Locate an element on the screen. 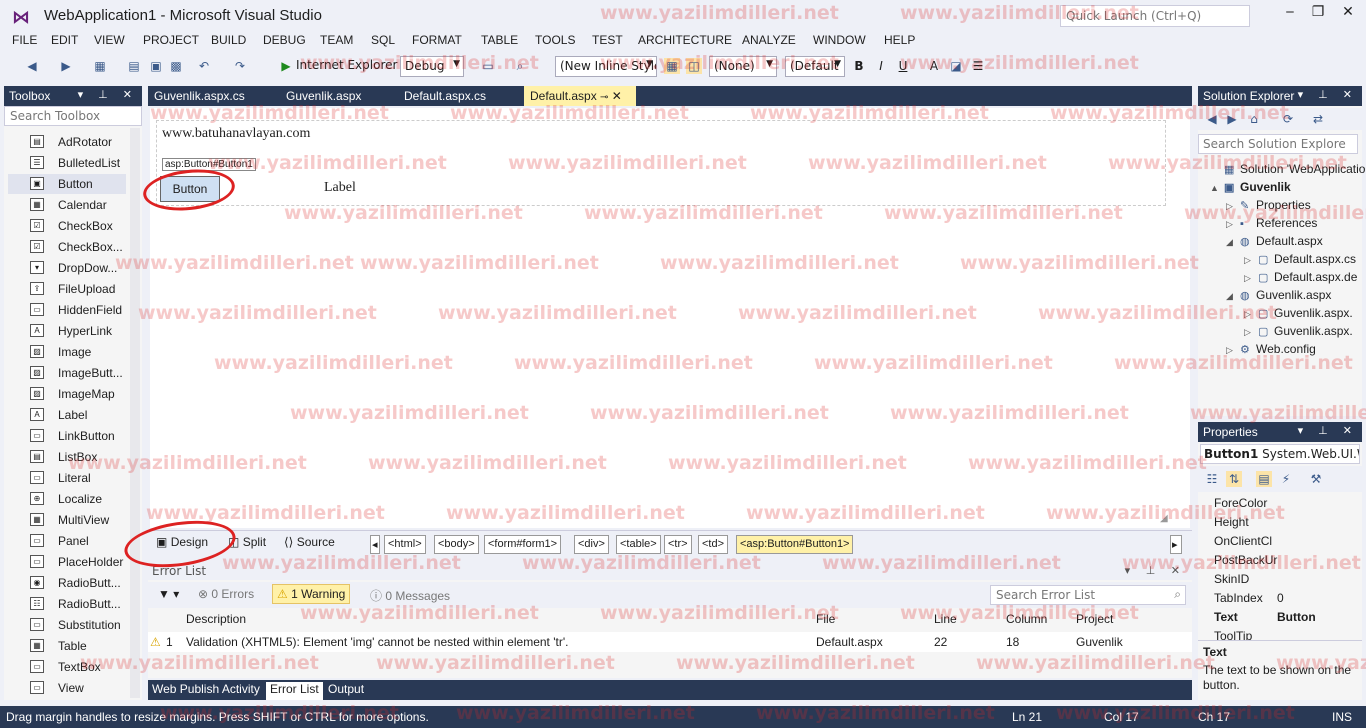 Image resolution: width=1366 pixels, height=728 pixels. col-project: Project is located at coordinates (1094, 619).